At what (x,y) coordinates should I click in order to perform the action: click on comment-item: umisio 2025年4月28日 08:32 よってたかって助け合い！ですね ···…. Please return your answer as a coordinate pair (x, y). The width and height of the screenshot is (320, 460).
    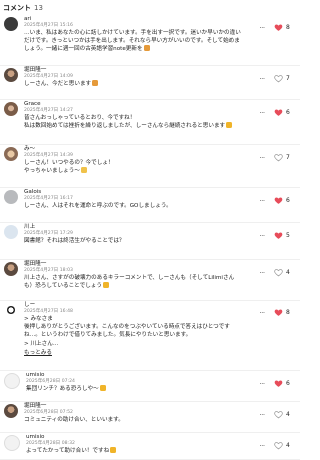
    Looking at the image, I should click on (150, 446).